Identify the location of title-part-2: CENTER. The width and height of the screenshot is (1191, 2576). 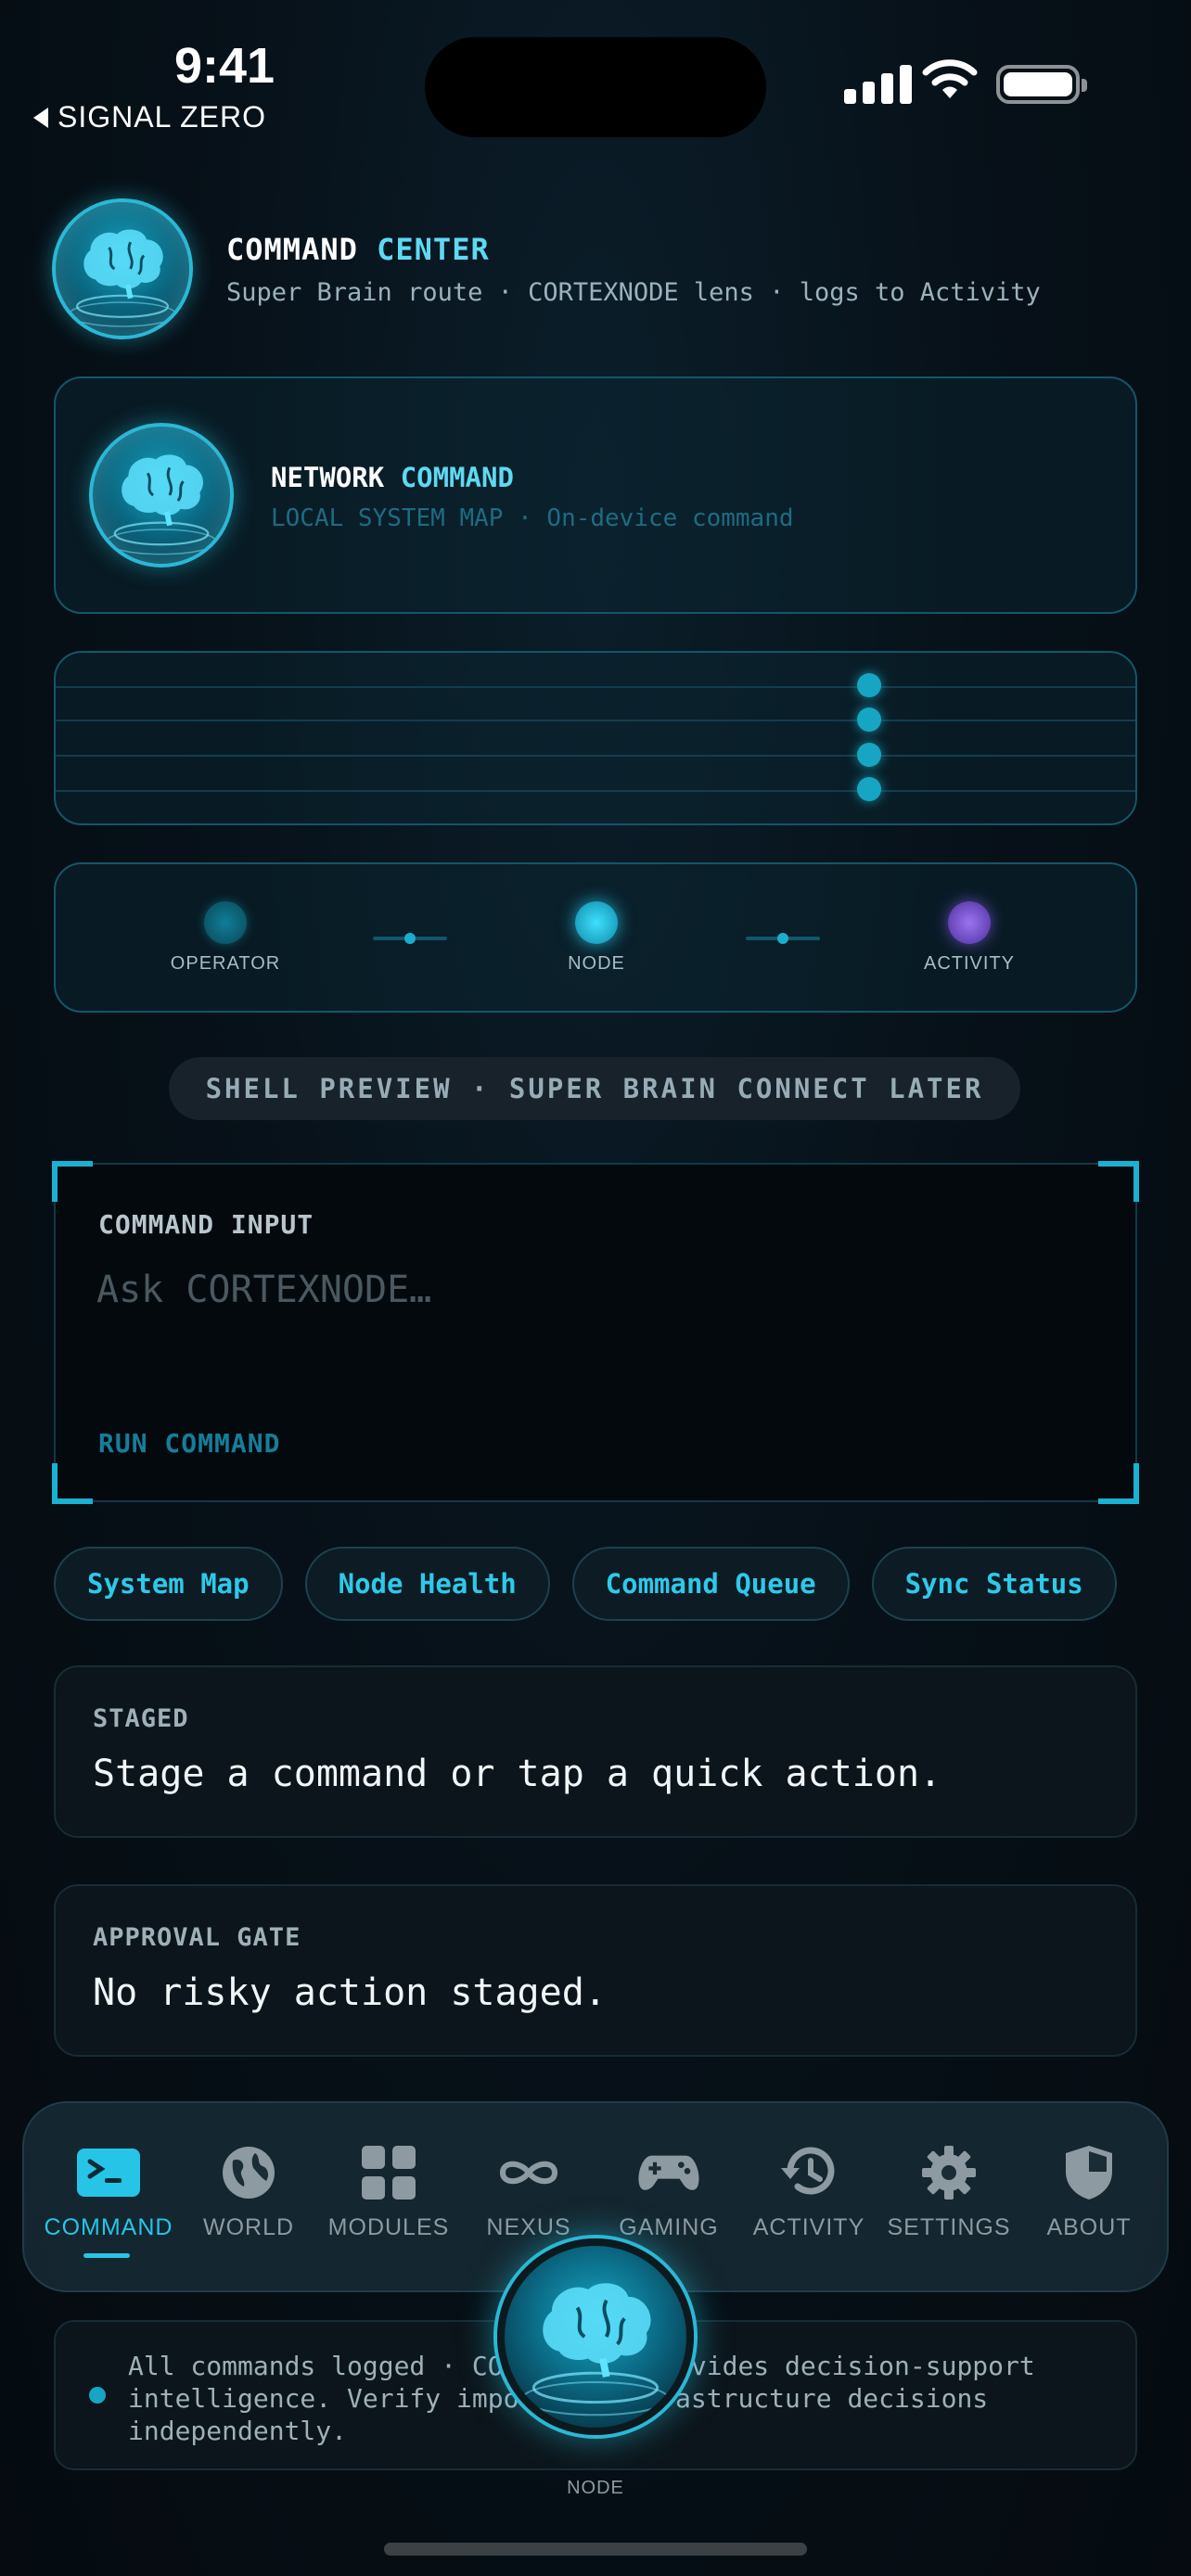
(433, 249).